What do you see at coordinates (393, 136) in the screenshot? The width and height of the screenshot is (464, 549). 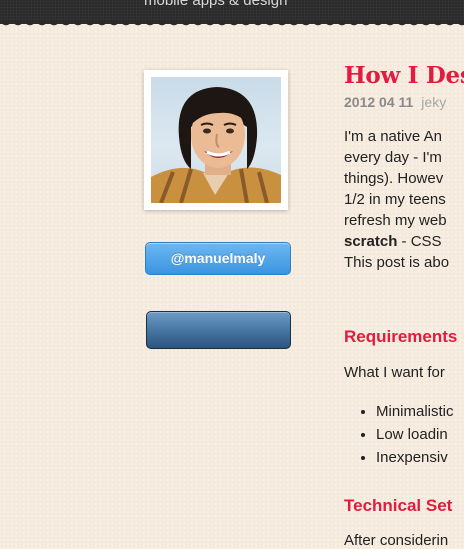 I see `paragraph-line: I'm a native An` at bounding box center [393, 136].